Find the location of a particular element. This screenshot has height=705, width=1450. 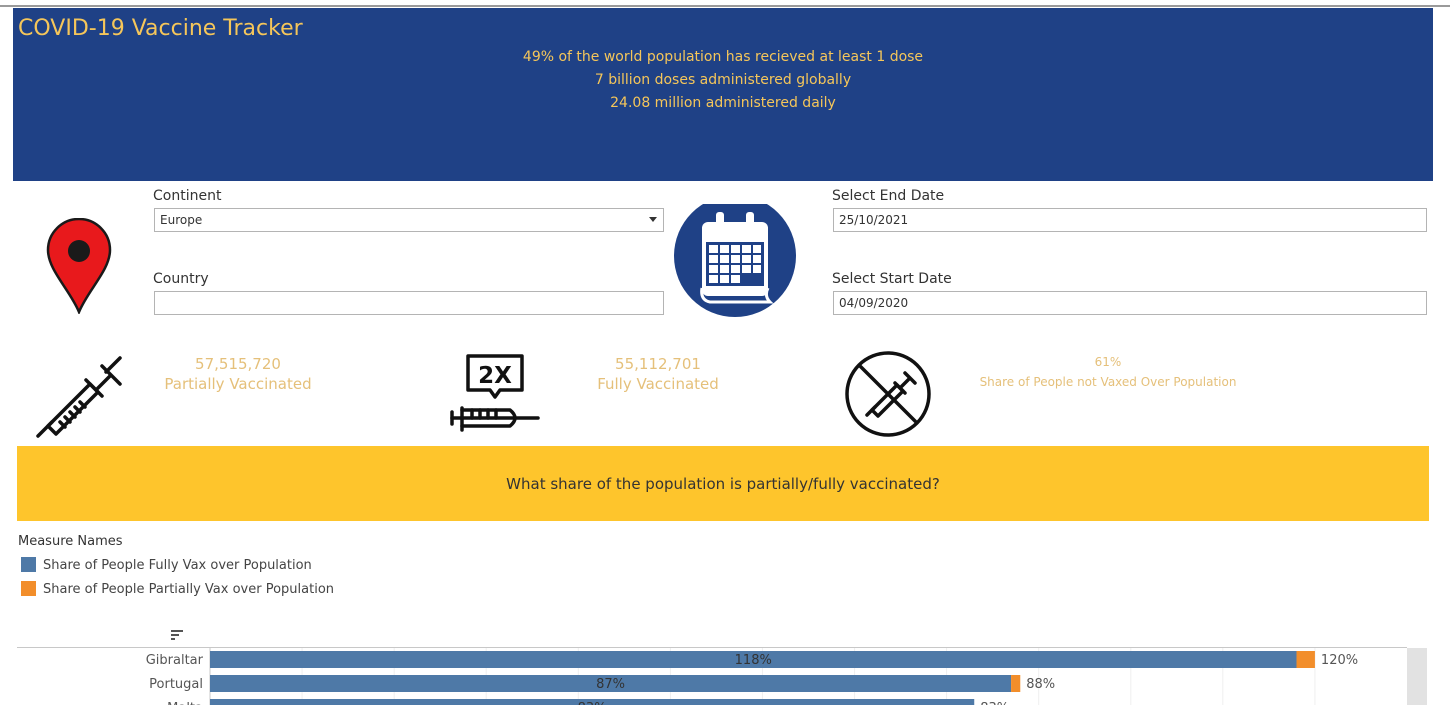

category-label: Portugal is located at coordinates (176, 684).